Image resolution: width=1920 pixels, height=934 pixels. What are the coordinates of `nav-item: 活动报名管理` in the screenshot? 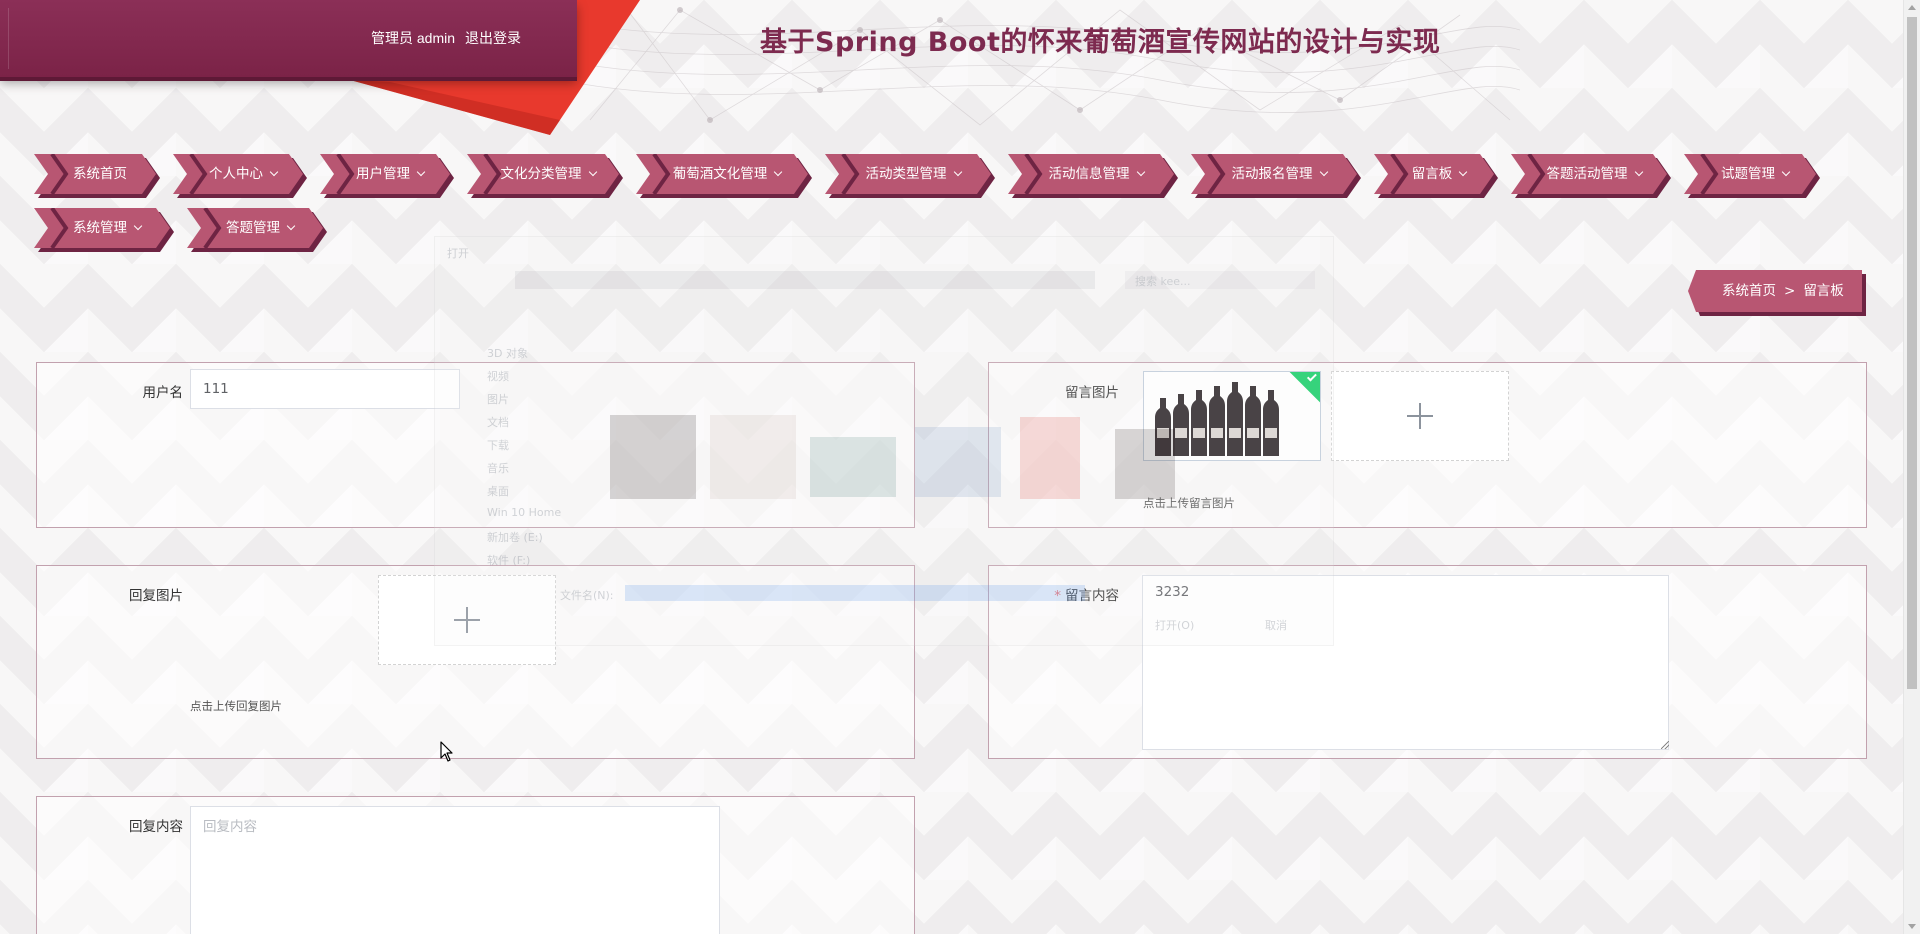 It's located at (1277, 176).